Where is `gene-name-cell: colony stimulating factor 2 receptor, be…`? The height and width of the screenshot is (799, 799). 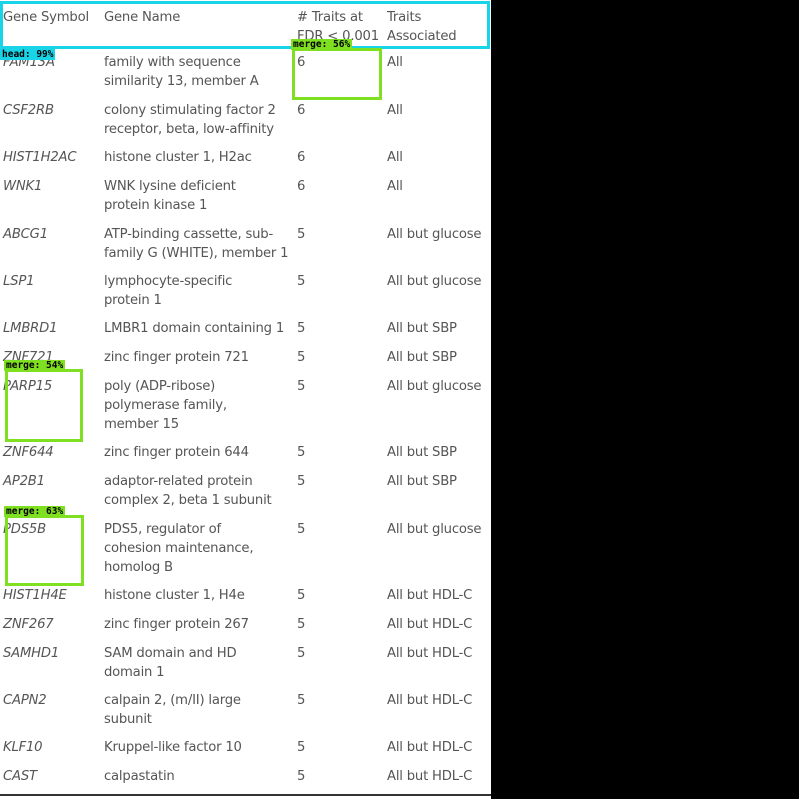 gene-name-cell: colony stimulating factor 2 receptor, be… is located at coordinates (190, 120).